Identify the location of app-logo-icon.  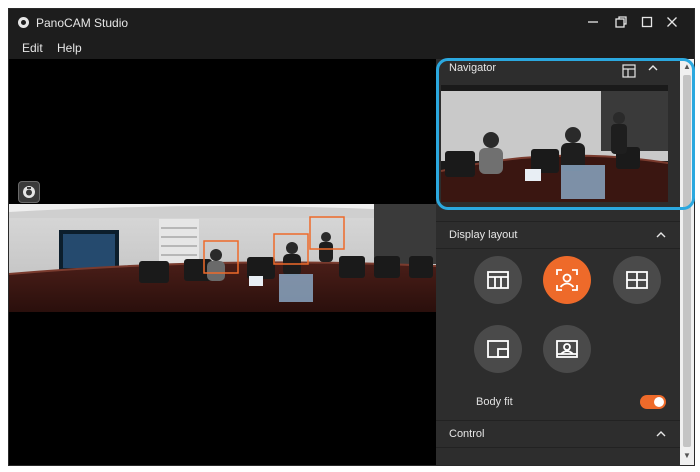
(23, 22).